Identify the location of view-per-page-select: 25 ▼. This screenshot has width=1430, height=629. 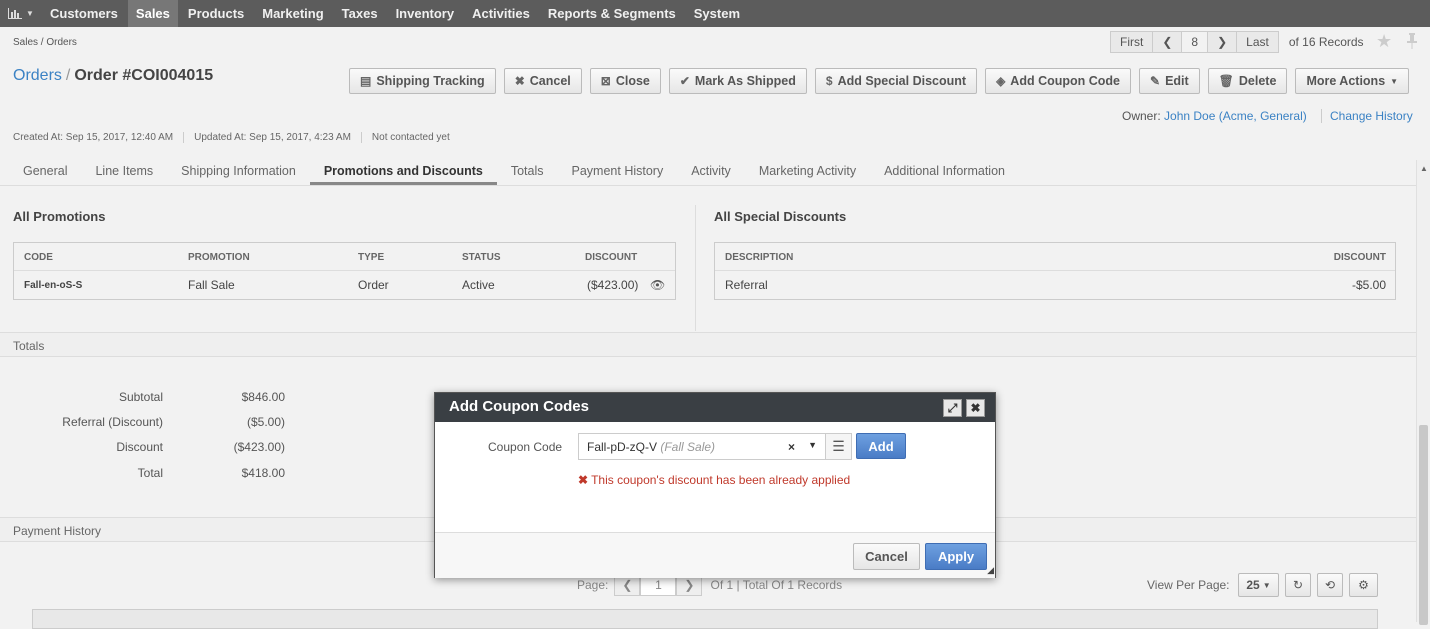
(1258, 585).